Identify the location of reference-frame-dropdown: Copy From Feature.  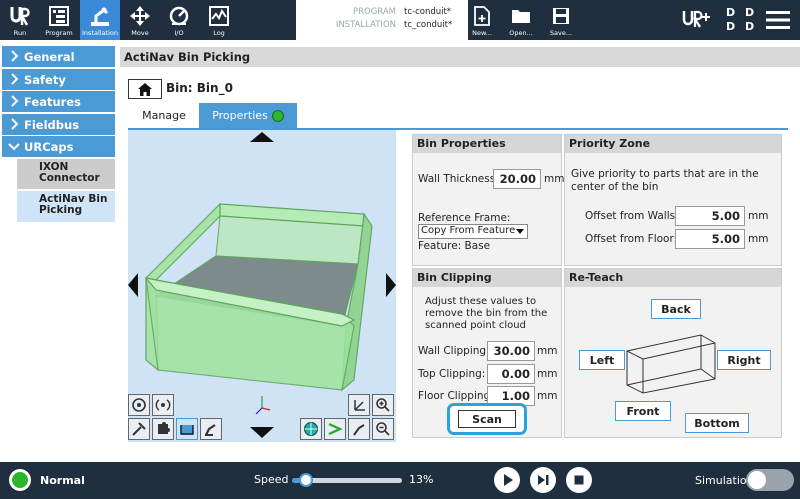
(473, 231).